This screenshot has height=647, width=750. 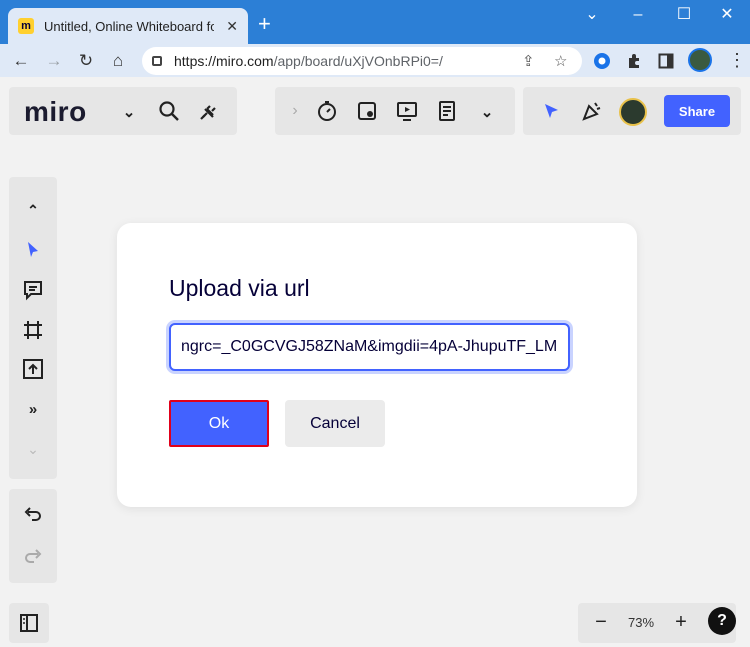 What do you see at coordinates (592, 15) in the screenshot?
I see `chevron-down-icon: ⌄` at bounding box center [592, 15].